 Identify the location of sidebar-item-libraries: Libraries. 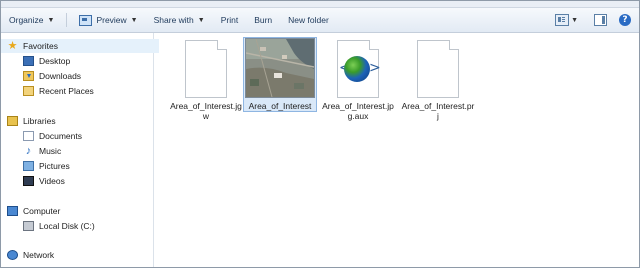
(31, 121).